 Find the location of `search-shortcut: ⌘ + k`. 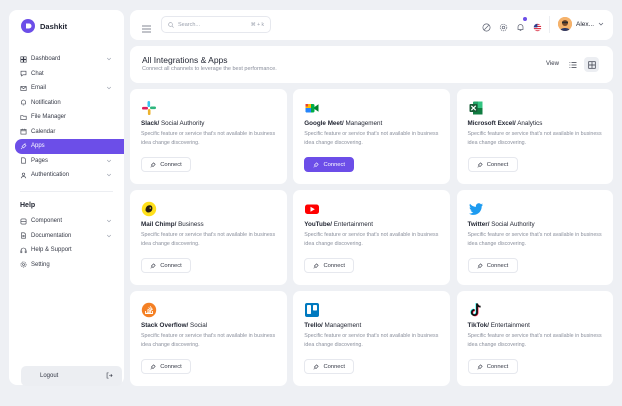

search-shortcut: ⌘ + k is located at coordinates (257, 25).